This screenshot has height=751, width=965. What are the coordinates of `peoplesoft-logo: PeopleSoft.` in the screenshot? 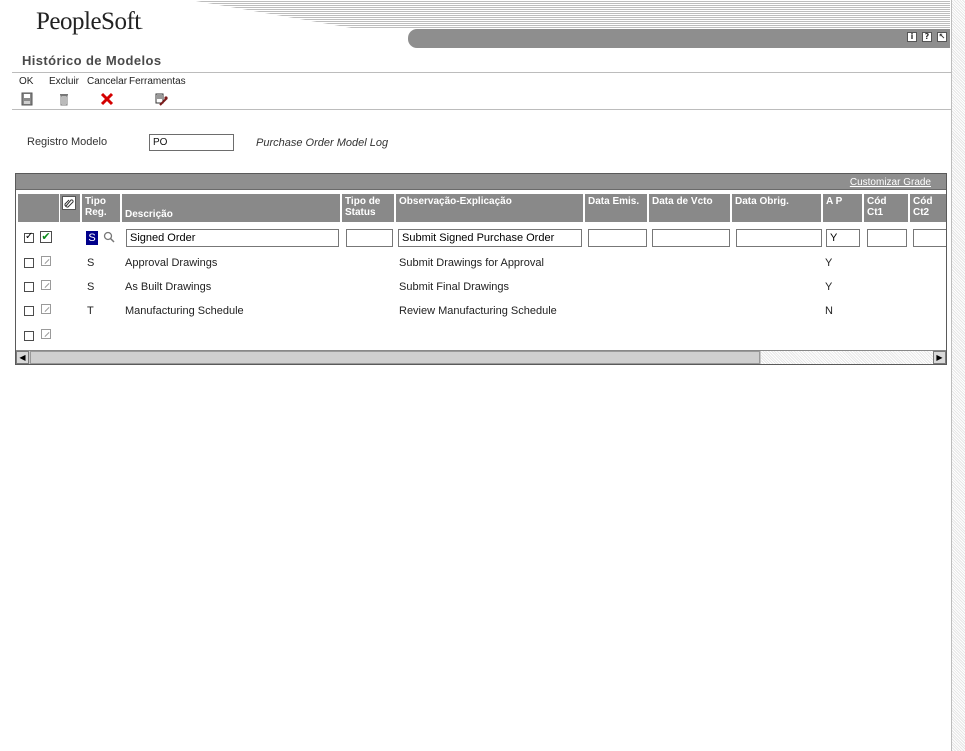 It's located at (89, 22).